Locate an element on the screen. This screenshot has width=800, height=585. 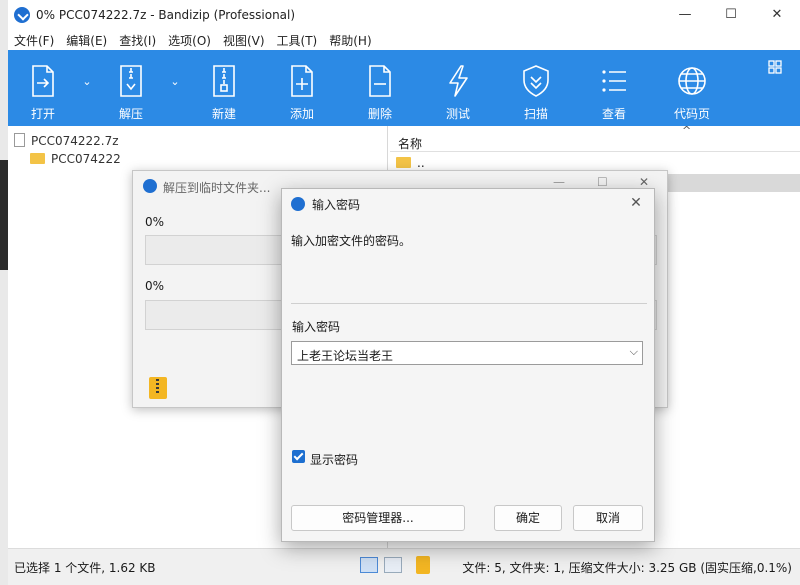
toolbar-test-button: 测试 is located at coordinates (458, 88).